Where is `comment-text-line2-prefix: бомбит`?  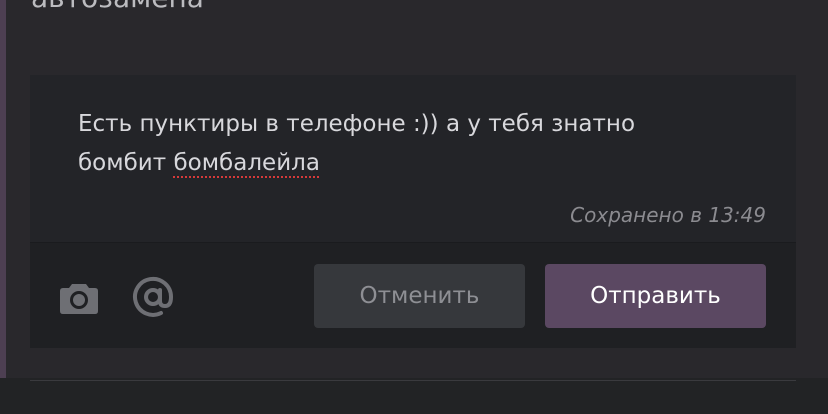 comment-text-line2-prefix: бомбит is located at coordinates (126, 163).